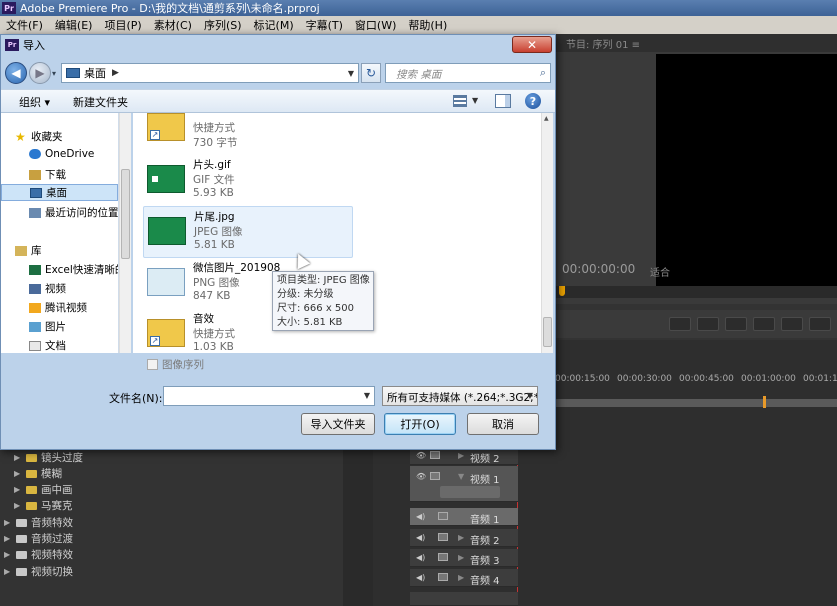  I want to click on view-dropdown-icon: ▼, so click(475, 100).